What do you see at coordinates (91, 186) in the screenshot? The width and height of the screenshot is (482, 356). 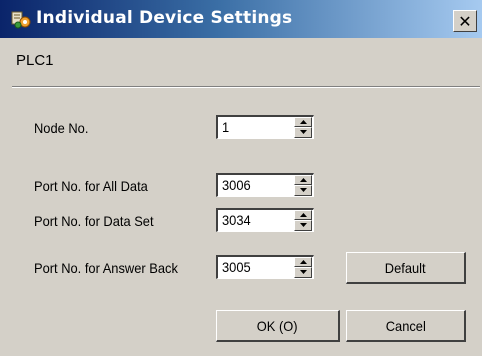 I see `port-all-data-label: Port No. for All Data` at bounding box center [91, 186].